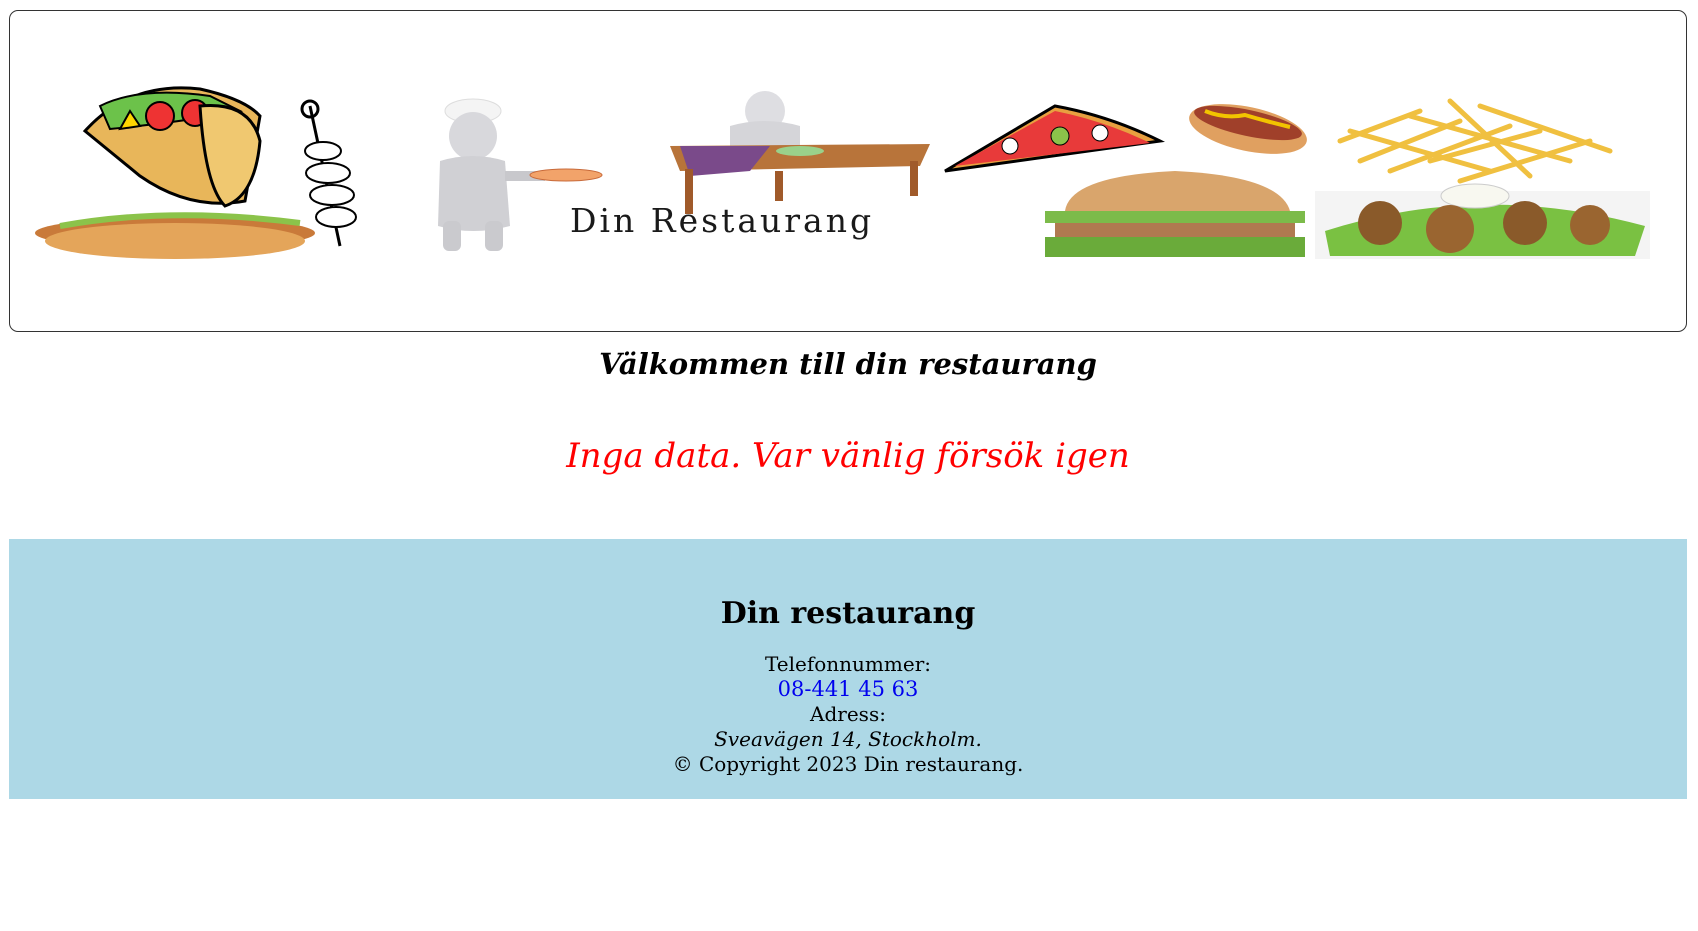 The image size is (1698, 931). I want to click on pizza-slice-image, so click(1054, 138).